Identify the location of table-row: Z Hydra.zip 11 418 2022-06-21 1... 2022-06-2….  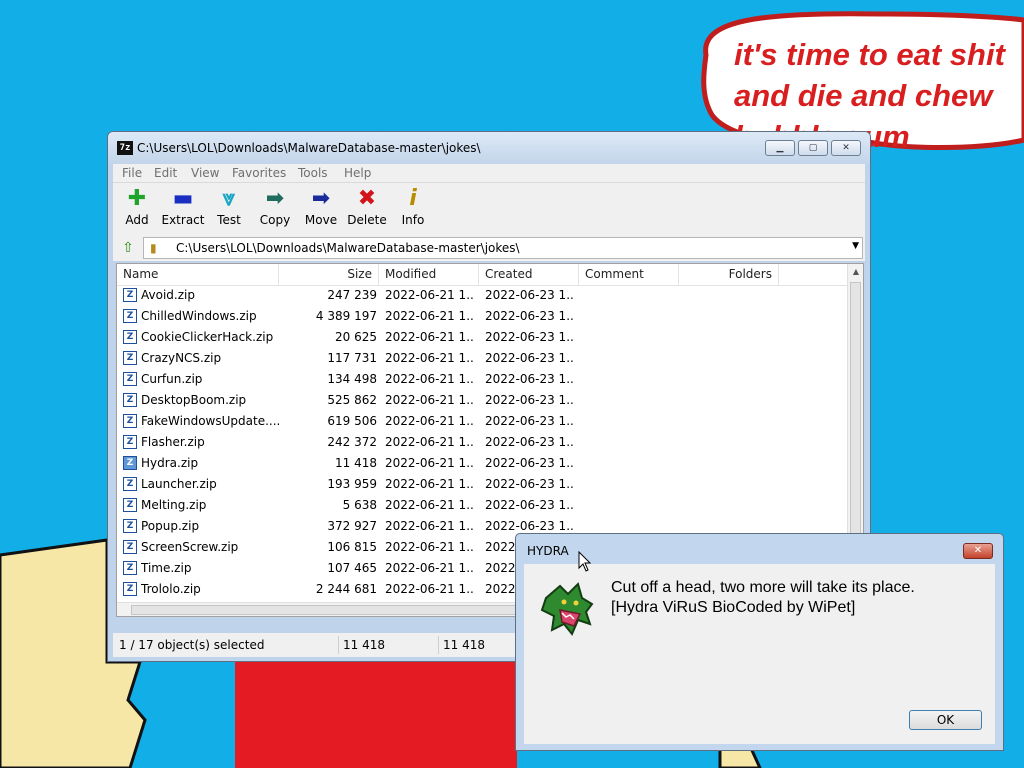
(482, 463).